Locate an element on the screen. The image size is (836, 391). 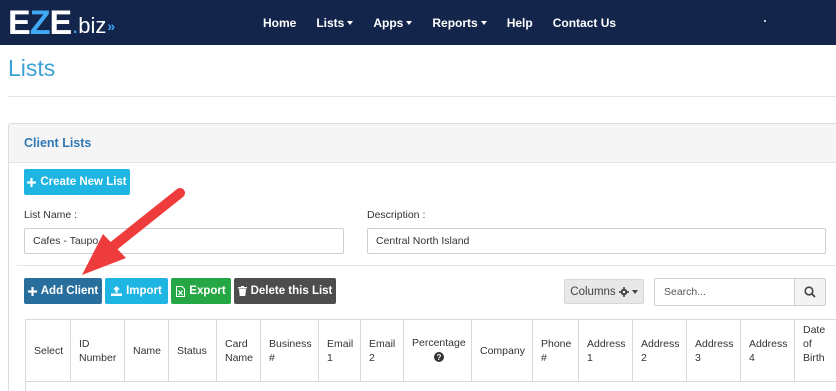
th-address4-line2: 4 is located at coordinates (752, 357).